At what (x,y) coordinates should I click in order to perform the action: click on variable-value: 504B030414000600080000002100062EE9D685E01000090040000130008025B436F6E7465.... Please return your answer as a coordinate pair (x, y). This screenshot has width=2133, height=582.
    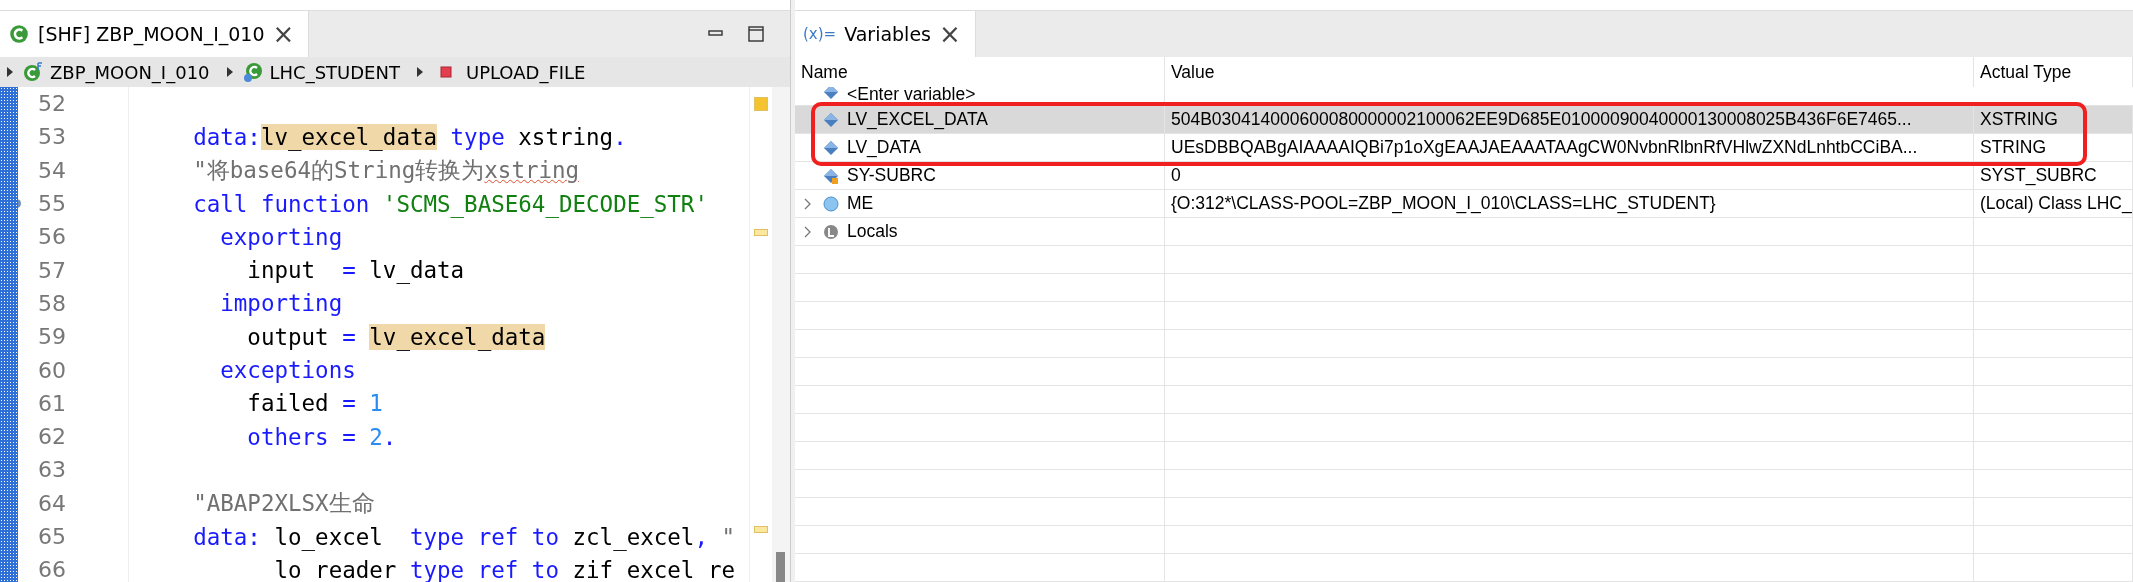
    Looking at the image, I should click on (1541, 119).